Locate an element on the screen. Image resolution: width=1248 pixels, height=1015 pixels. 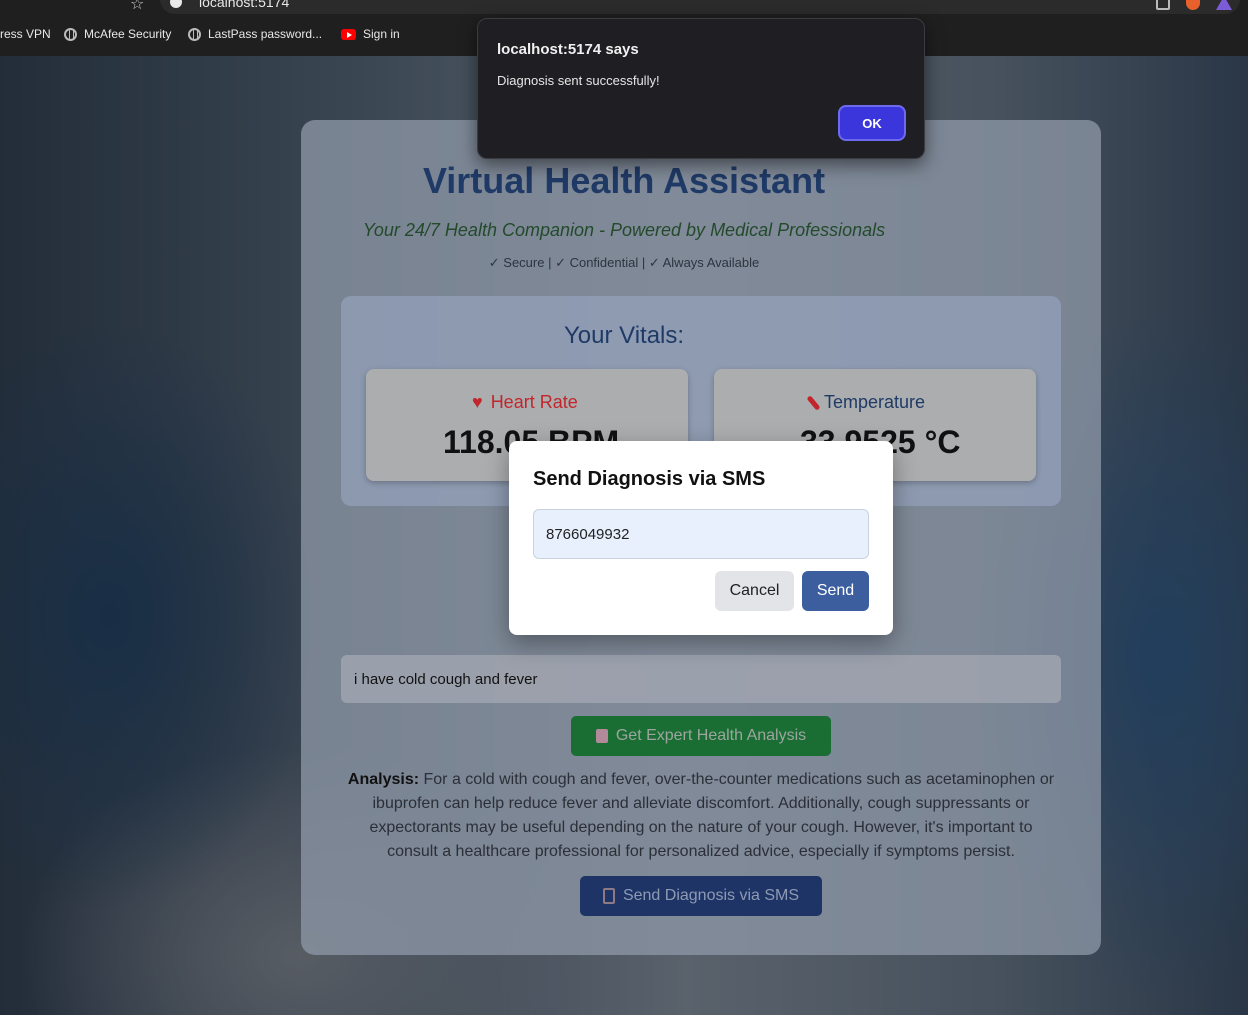
symptom-input is located at coordinates (701, 679).